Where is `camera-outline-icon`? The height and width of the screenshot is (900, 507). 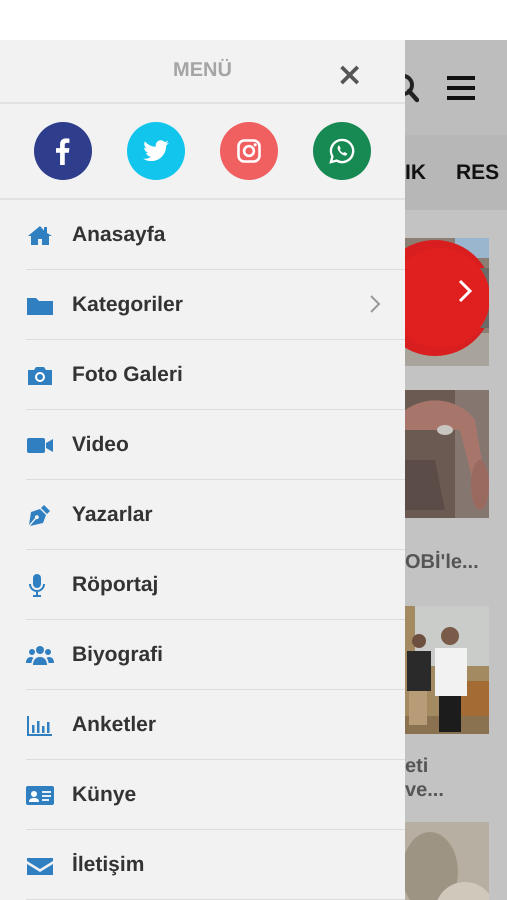
camera-outline-icon is located at coordinates (249, 150).